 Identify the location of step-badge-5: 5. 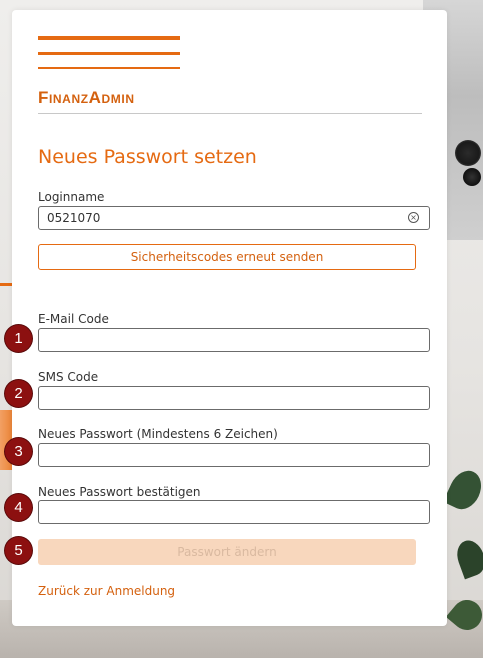
(18, 550).